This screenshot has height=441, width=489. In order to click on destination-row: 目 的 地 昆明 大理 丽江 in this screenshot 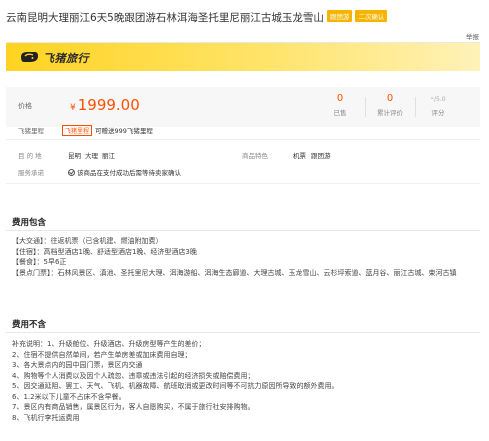, I will do `click(68, 155)`.